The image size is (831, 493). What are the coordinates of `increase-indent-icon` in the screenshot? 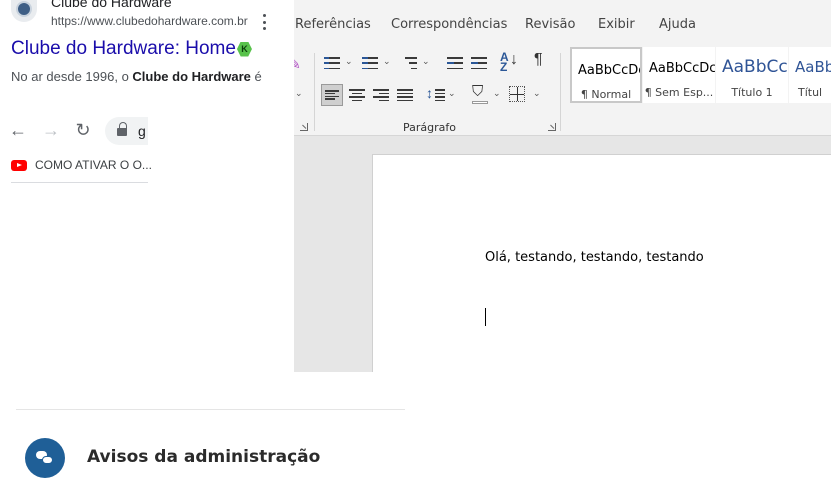 It's located at (479, 63).